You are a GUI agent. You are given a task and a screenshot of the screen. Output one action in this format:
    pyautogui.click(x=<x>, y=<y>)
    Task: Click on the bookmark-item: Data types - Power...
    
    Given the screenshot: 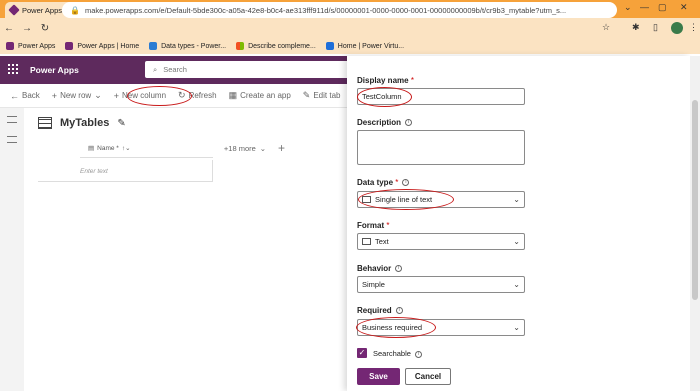 What is the action you would take?
    pyautogui.click(x=187, y=46)
    